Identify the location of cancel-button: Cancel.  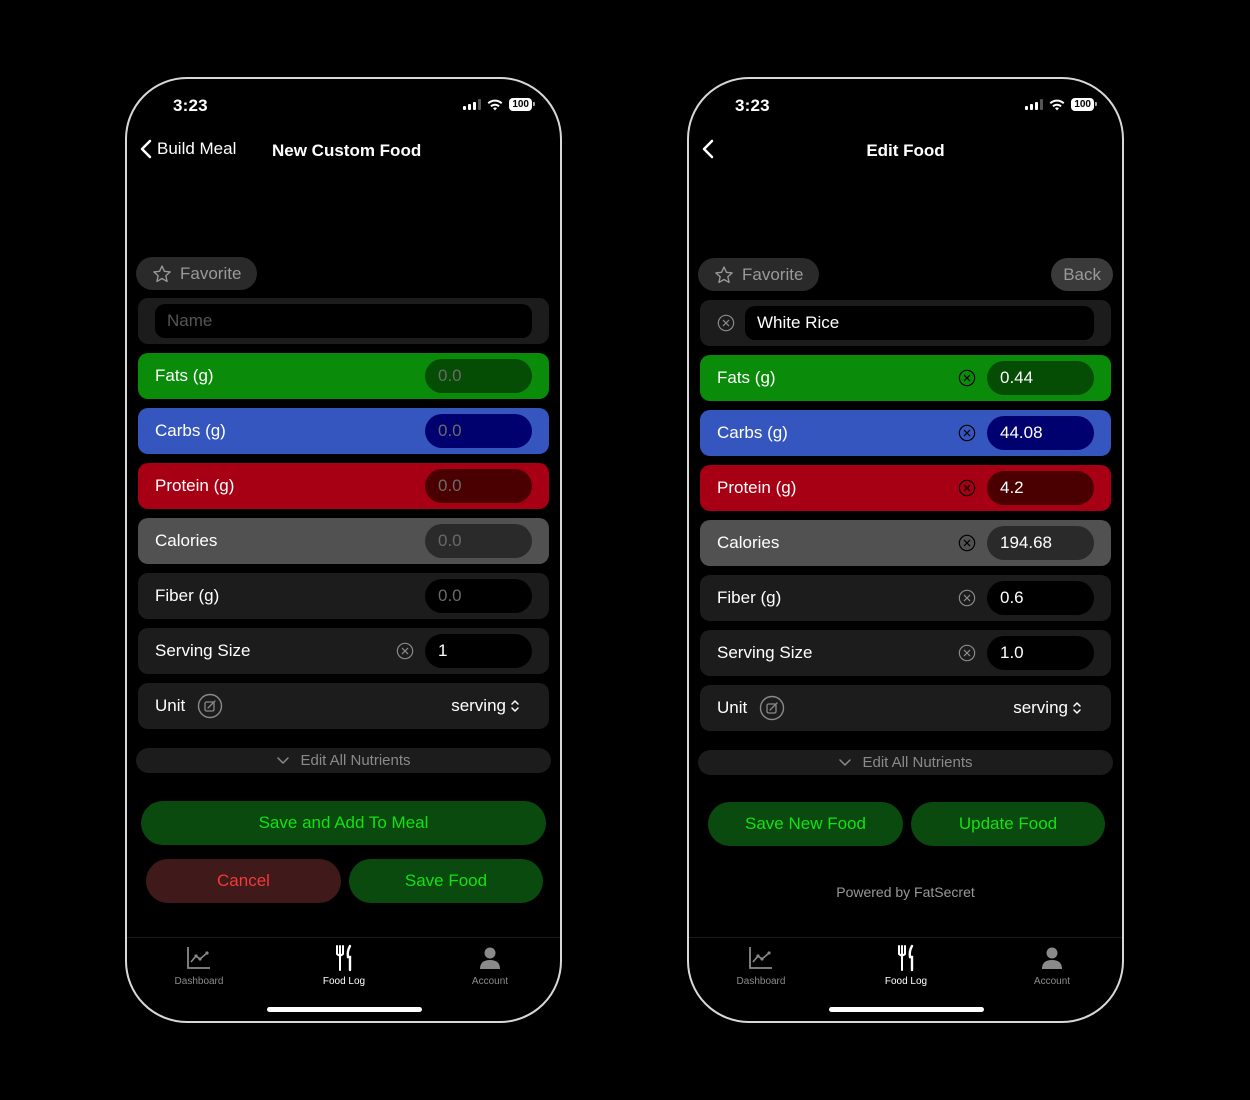
(243, 881).